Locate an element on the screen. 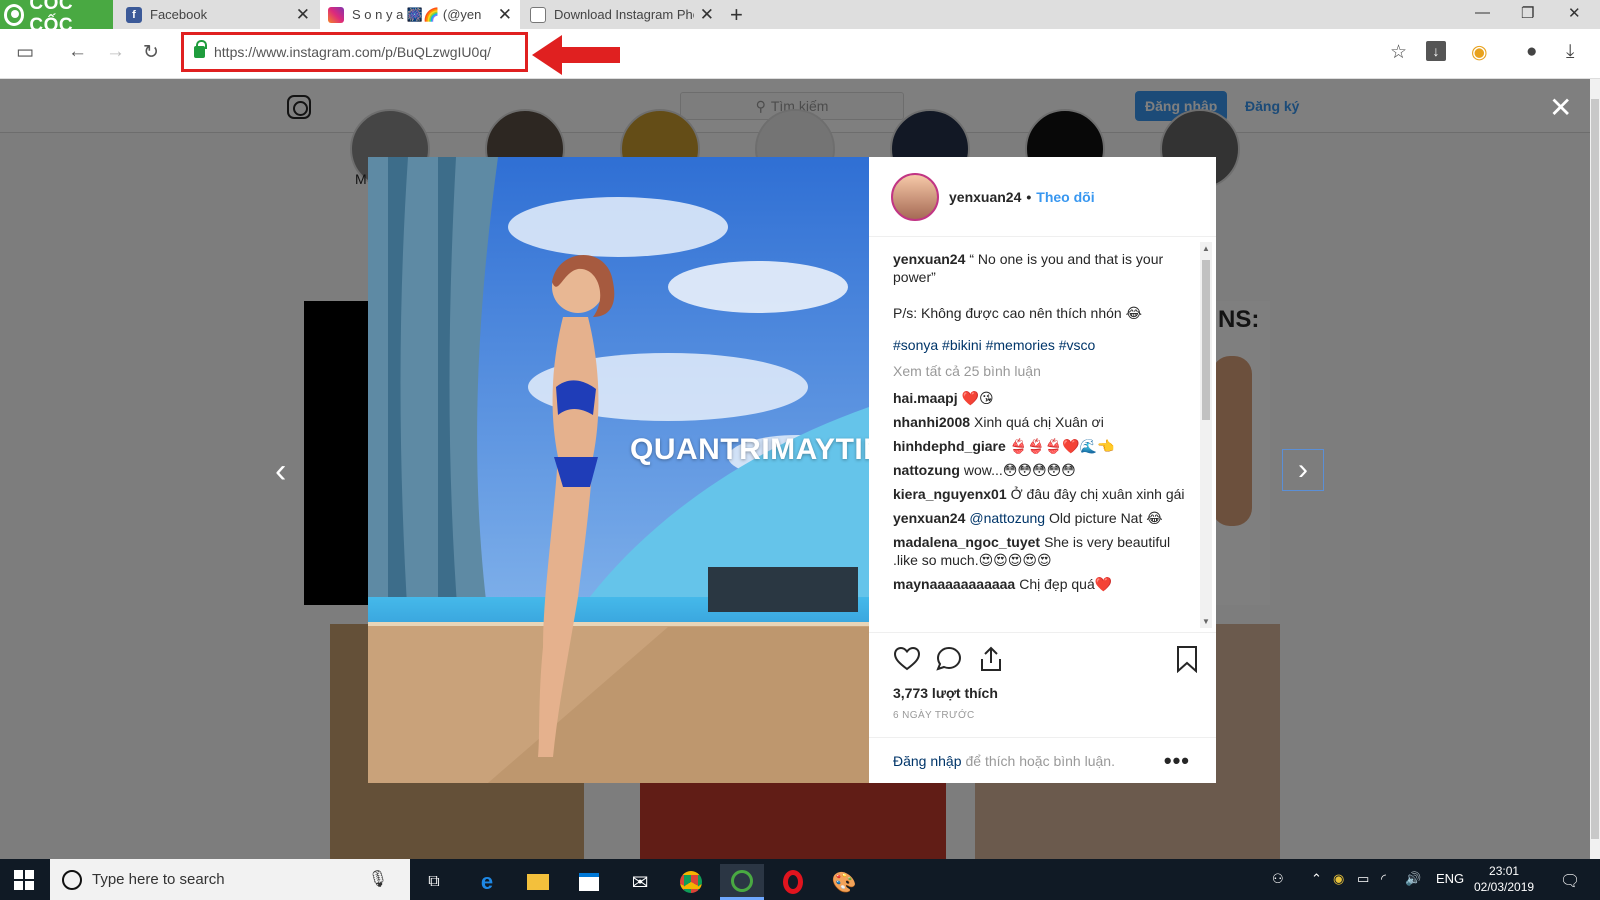  mail-icon: ✉ is located at coordinates (640, 882).